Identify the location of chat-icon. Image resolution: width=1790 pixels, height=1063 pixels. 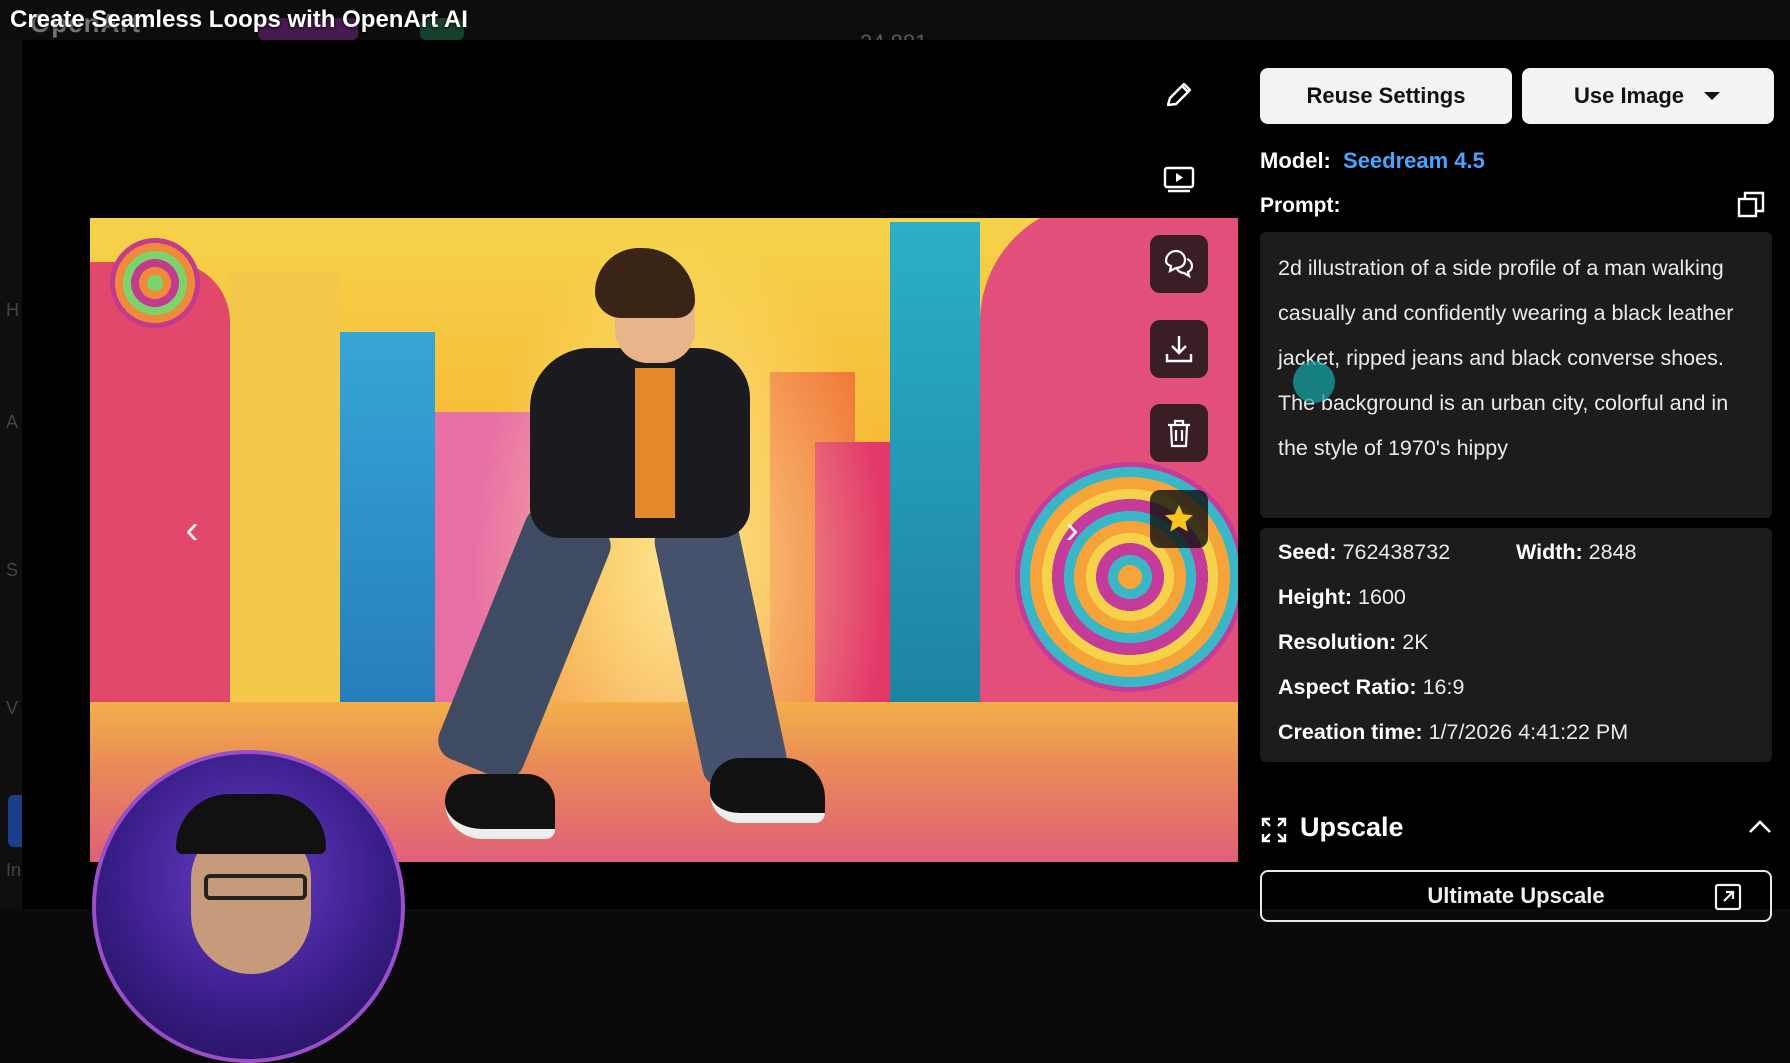
(1179, 264).